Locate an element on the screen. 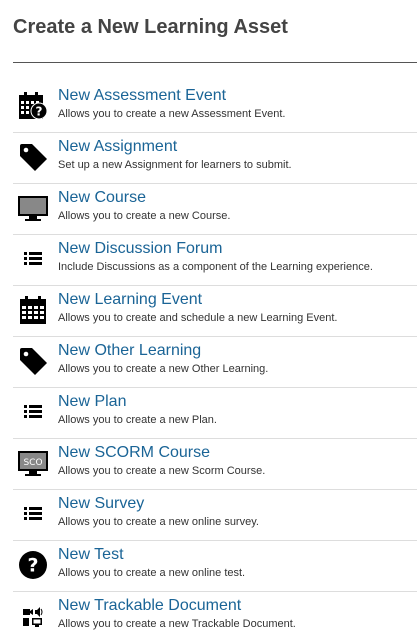 The image size is (417, 642). item-description: Allows you to create a new Course. is located at coordinates (144, 216).